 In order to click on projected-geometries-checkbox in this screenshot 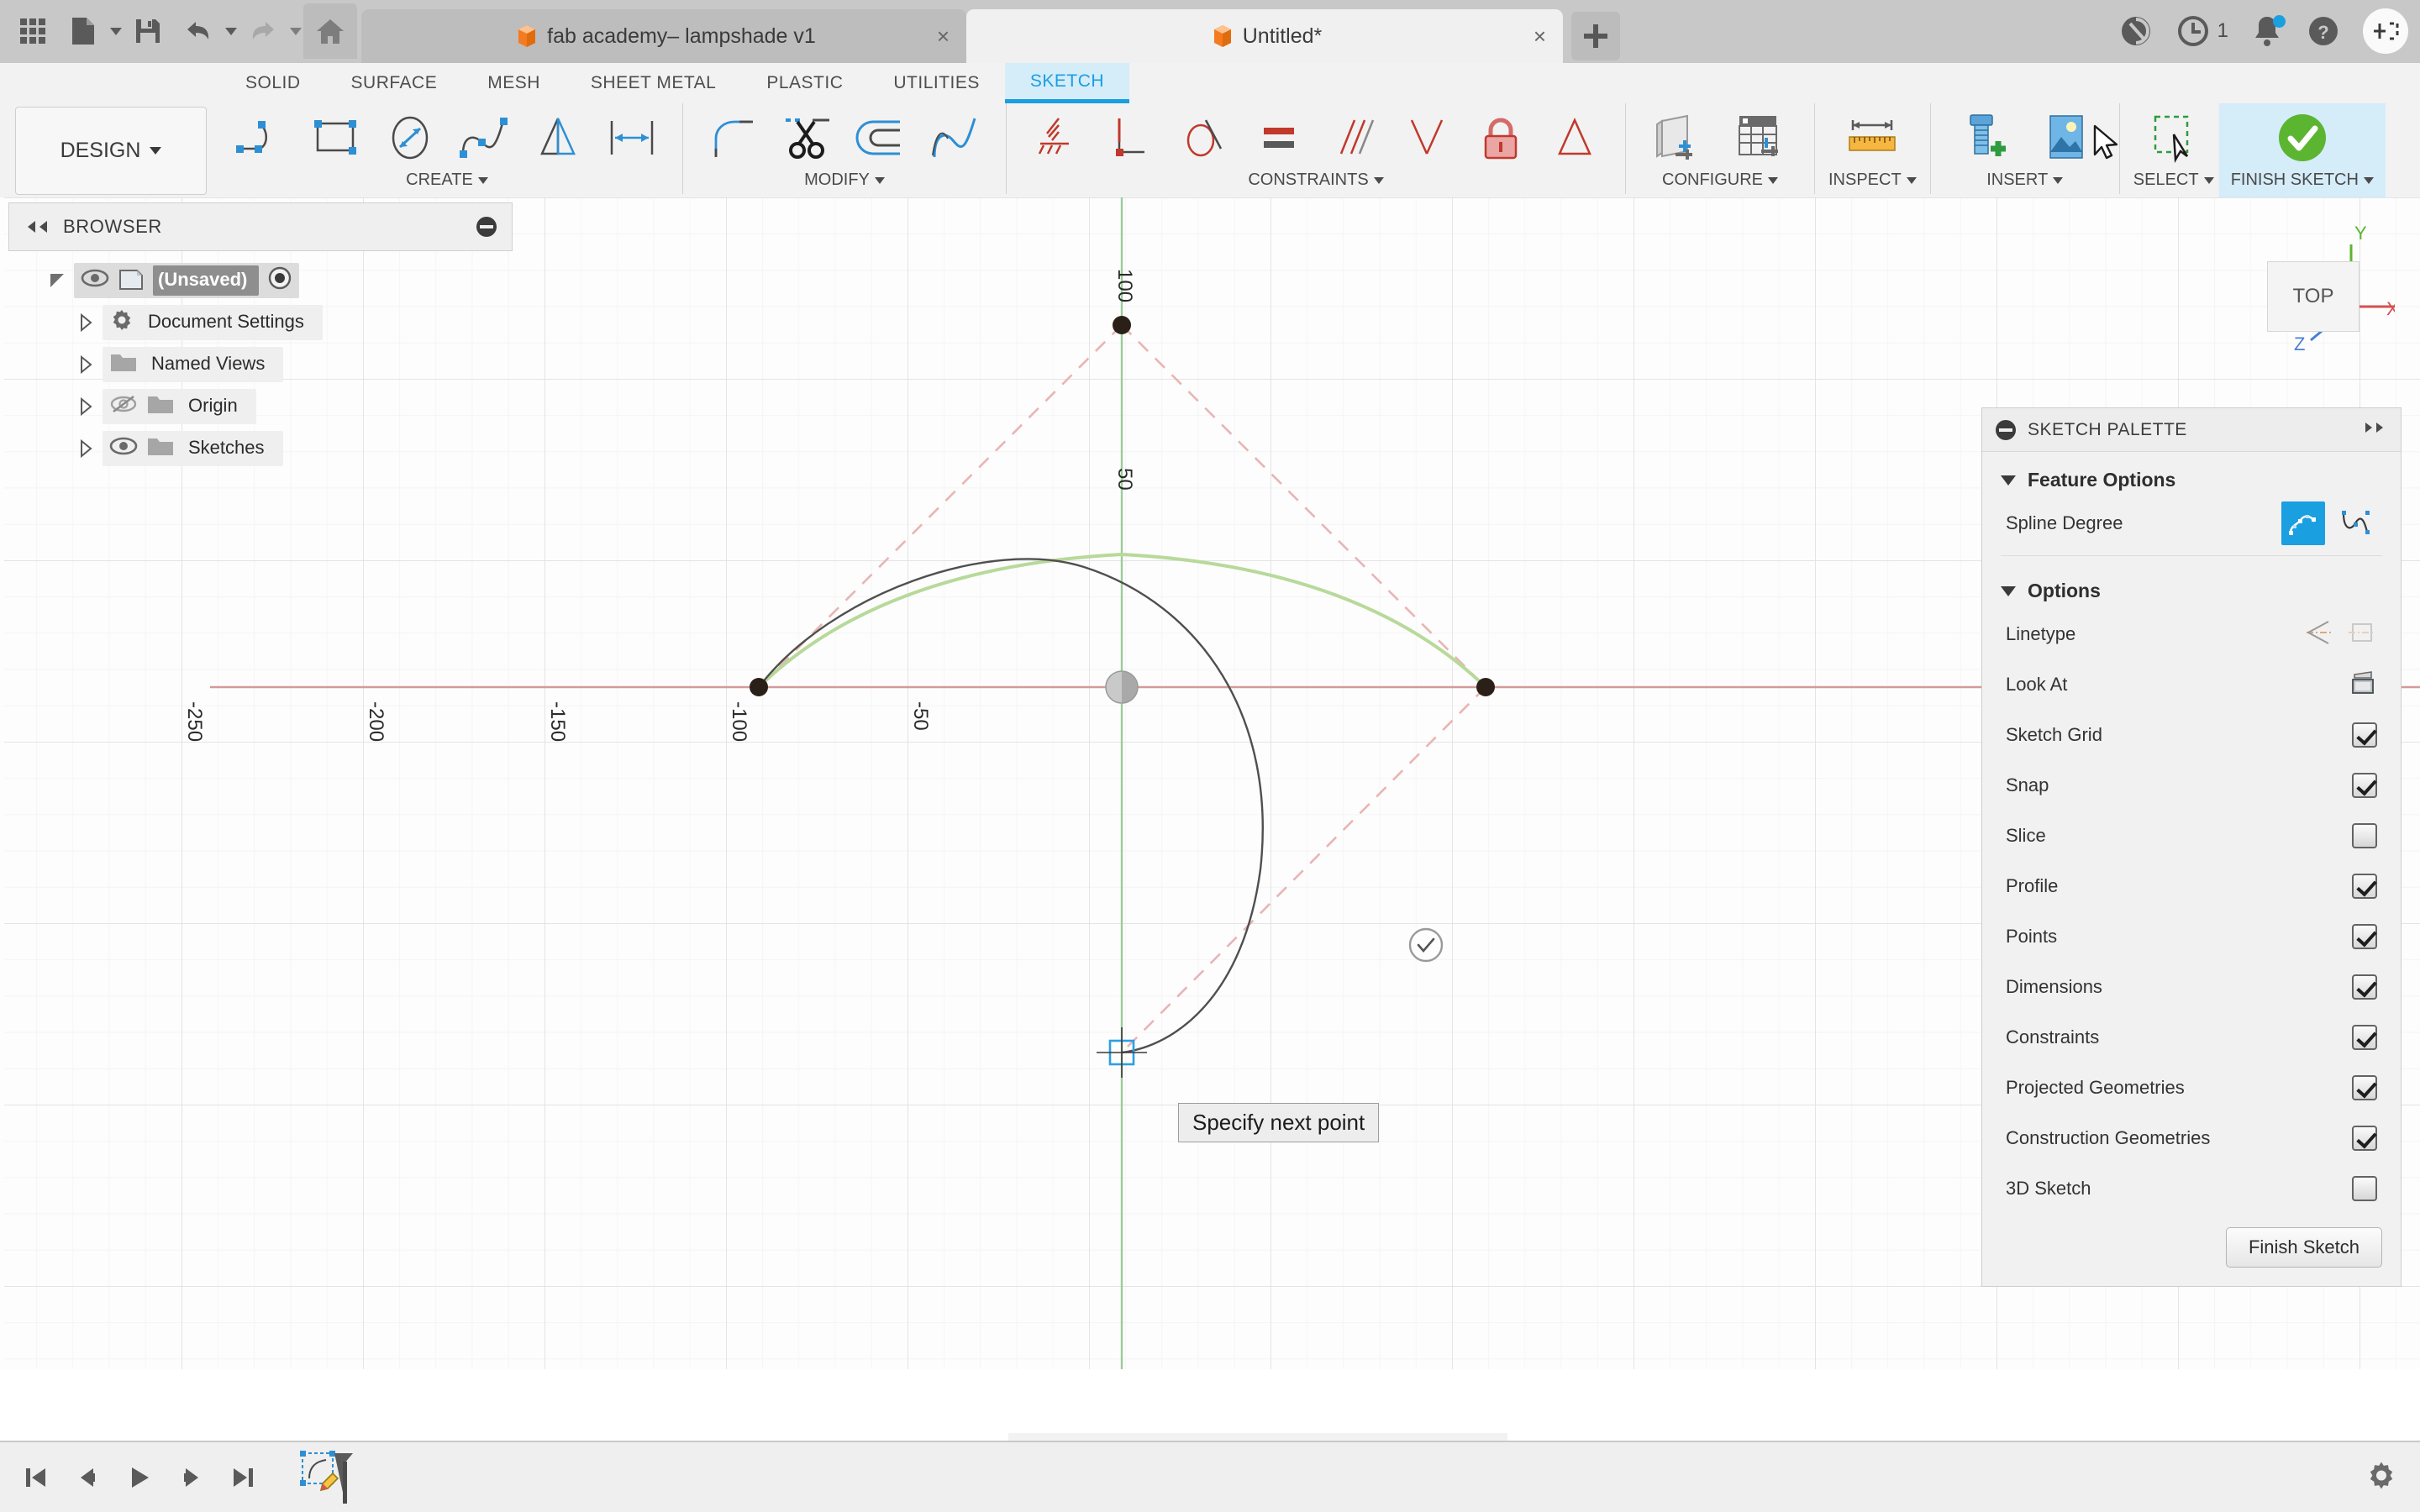, I will do `click(2364, 1087)`.